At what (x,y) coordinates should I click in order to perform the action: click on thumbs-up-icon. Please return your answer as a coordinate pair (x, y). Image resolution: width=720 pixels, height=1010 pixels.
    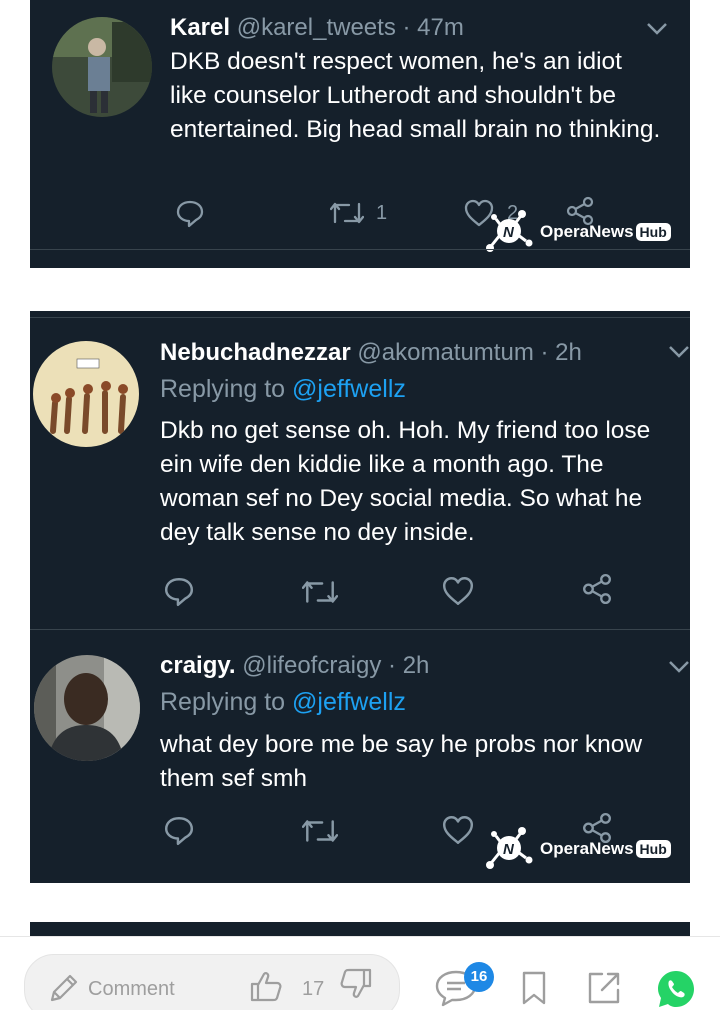
    Looking at the image, I should click on (266, 986).